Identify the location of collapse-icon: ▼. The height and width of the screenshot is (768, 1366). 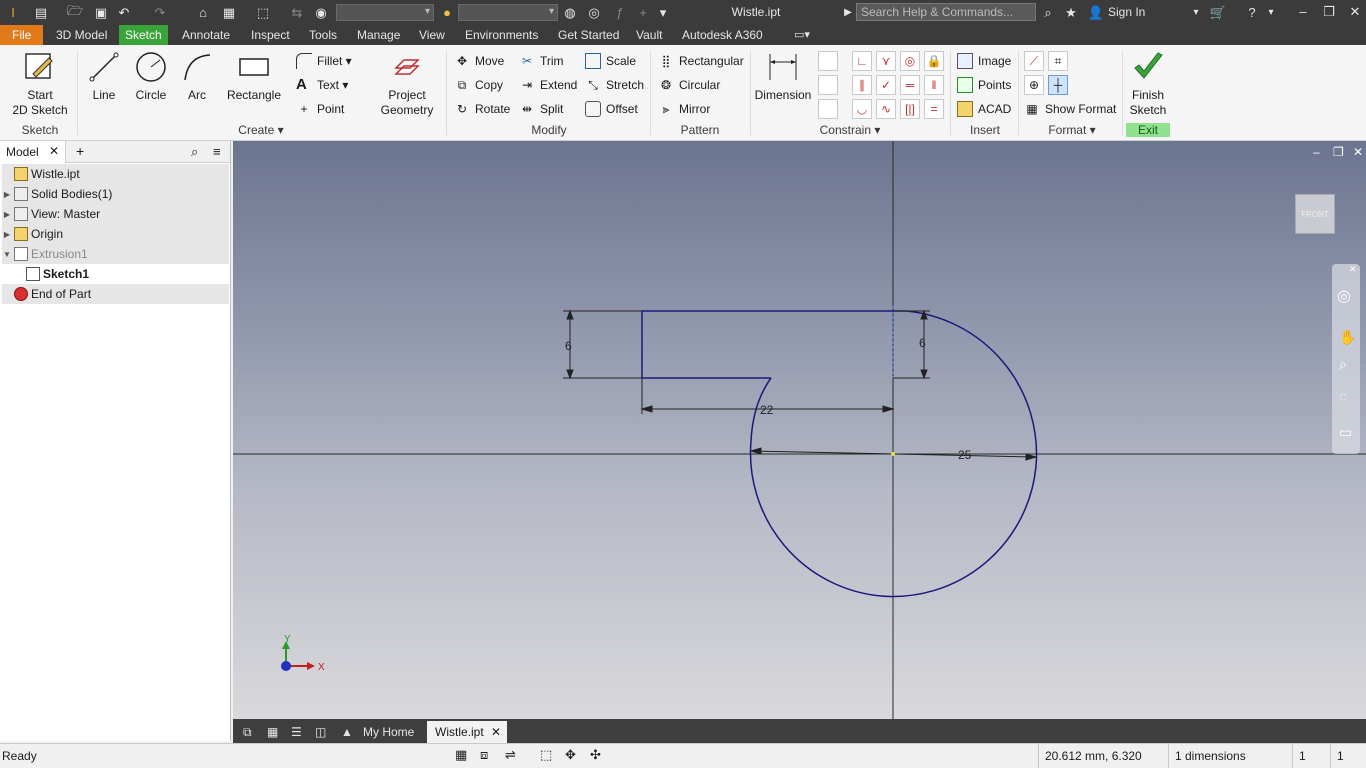
(7, 254).